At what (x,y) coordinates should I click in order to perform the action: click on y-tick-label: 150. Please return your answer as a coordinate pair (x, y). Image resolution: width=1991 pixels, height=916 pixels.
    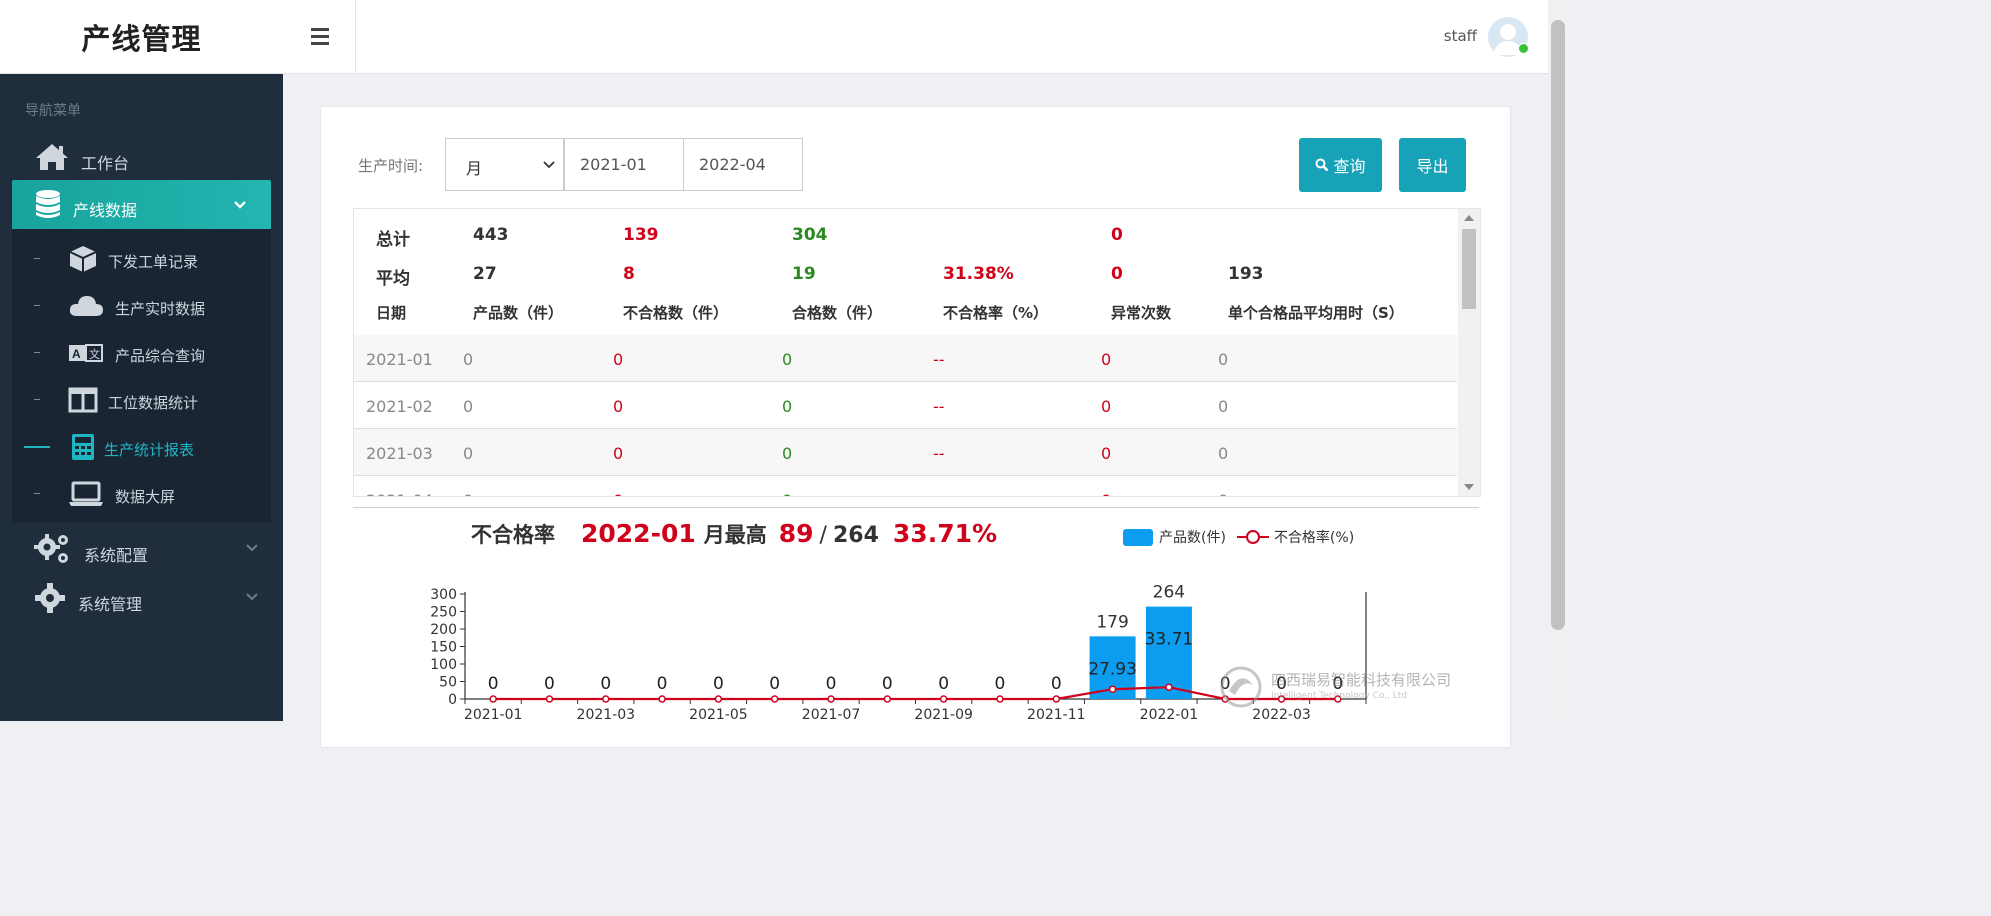
    Looking at the image, I should click on (443, 648).